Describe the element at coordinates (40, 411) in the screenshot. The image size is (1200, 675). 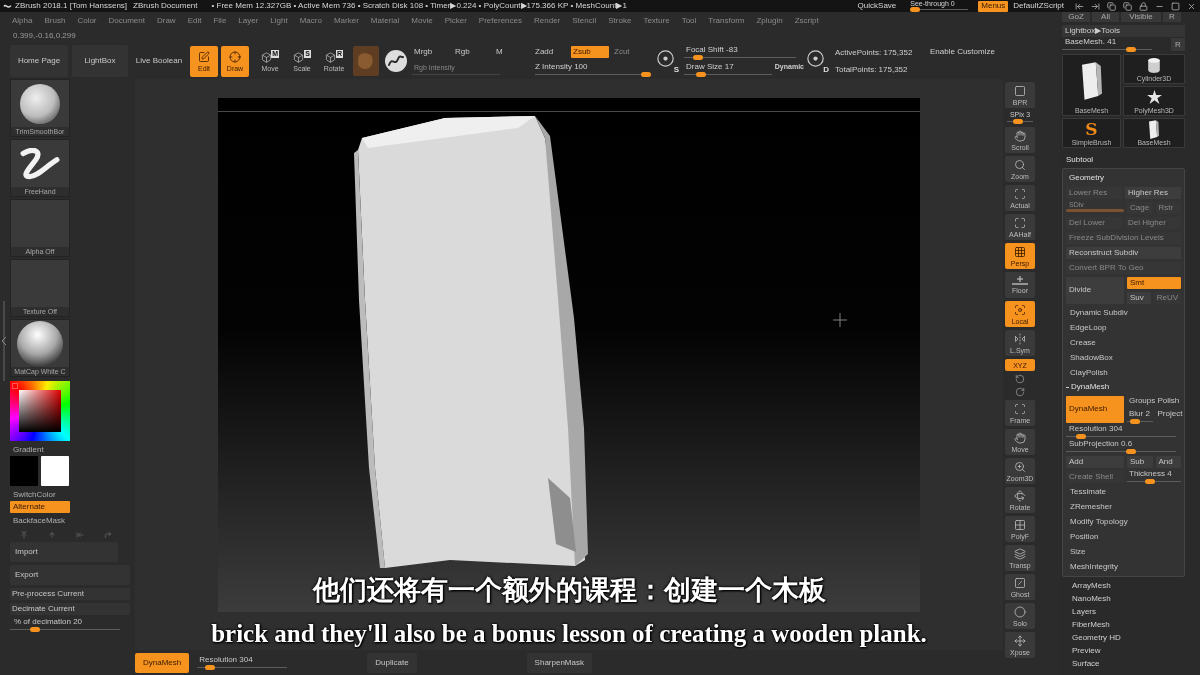
I see `color-picker` at that location.